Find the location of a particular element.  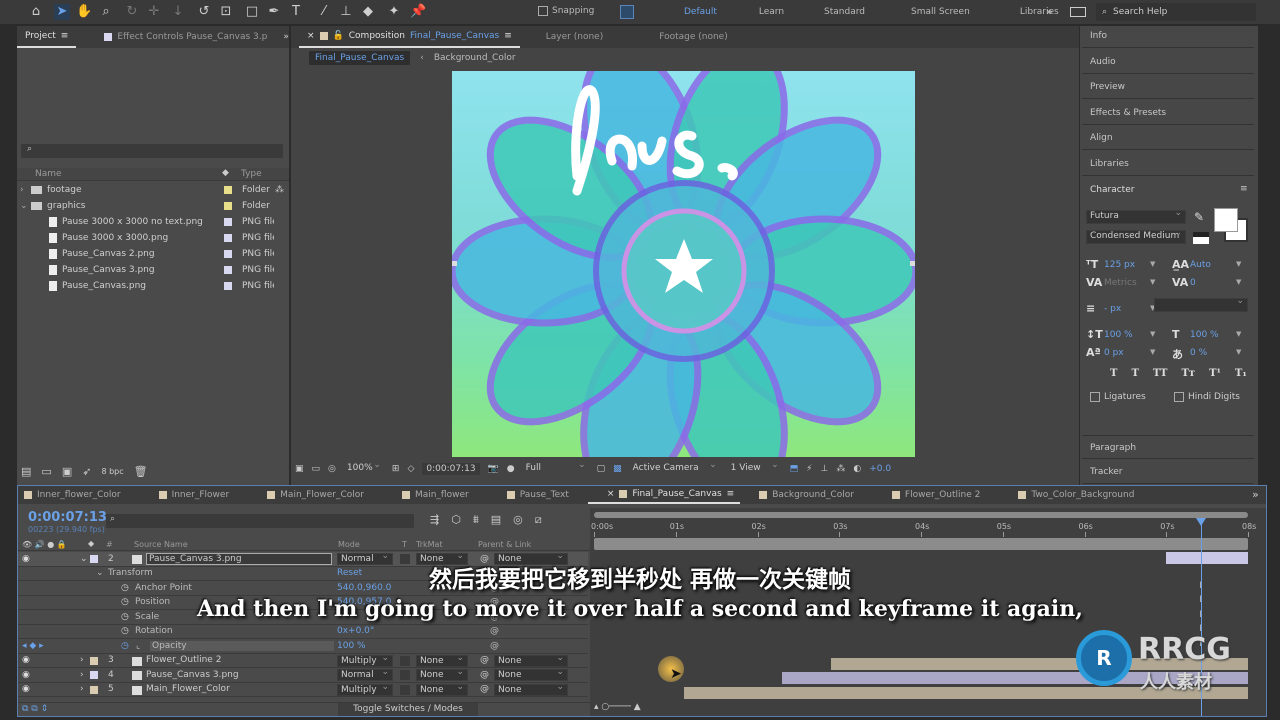

snapping-toggle: Snapping is located at coordinates (566, 11).